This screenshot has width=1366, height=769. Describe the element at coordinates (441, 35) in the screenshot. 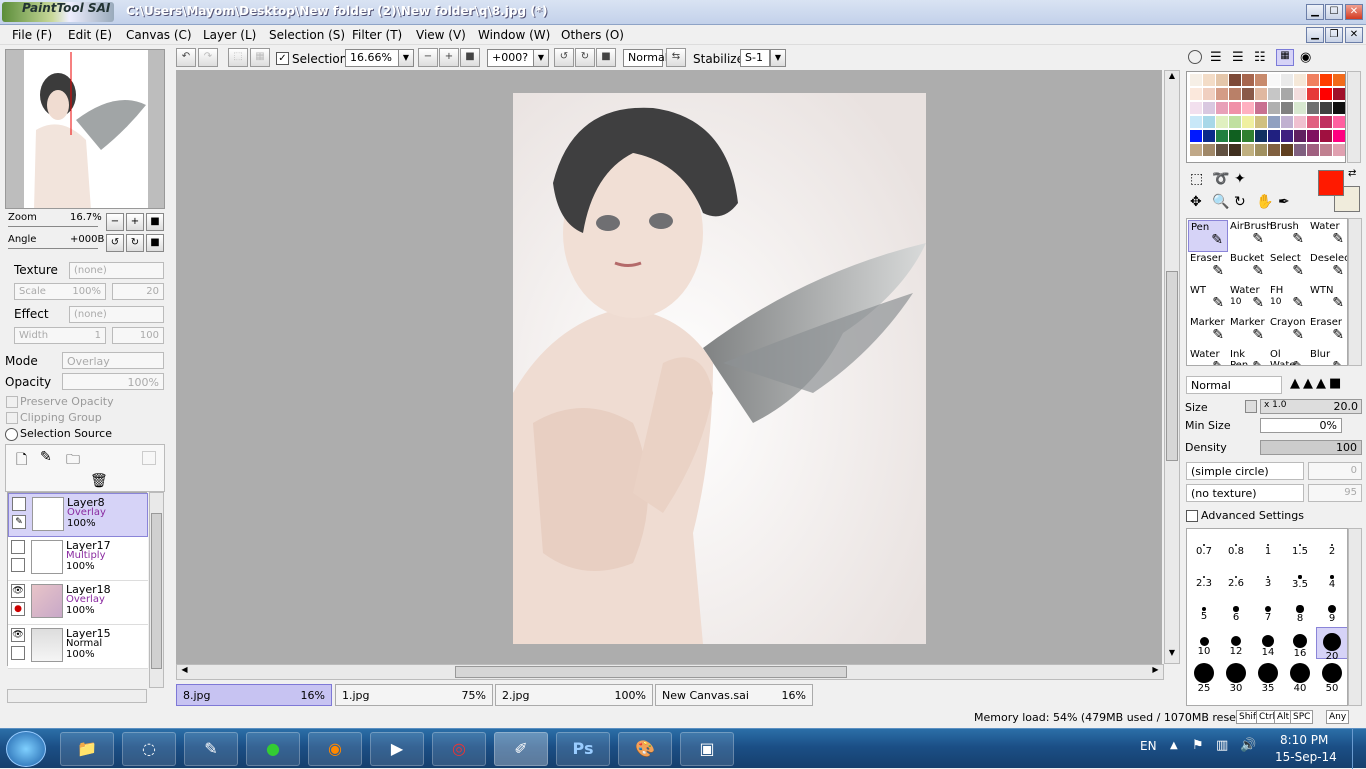

I see `menu-view: View (V)` at that location.